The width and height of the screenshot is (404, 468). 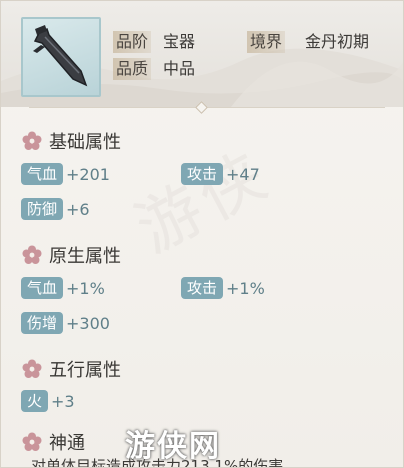 I want to click on section-title-text: 基础属性, so click(x=85, y=142).